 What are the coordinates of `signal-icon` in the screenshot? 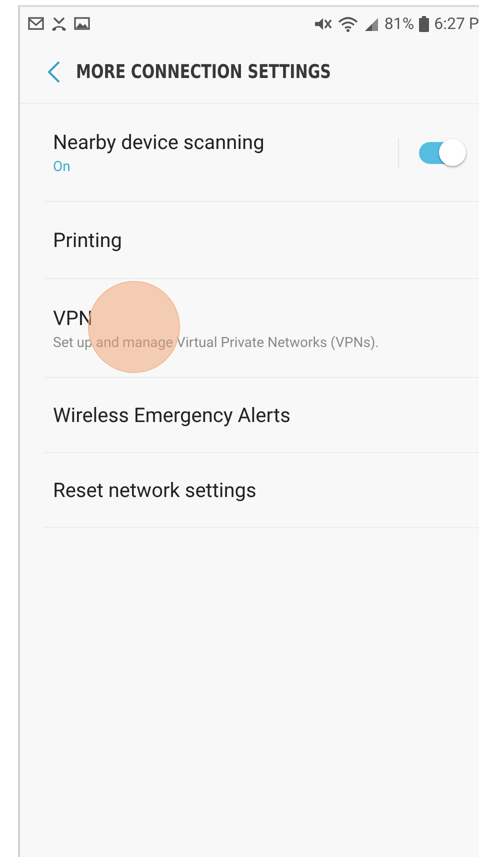 It's located at (371, 24).